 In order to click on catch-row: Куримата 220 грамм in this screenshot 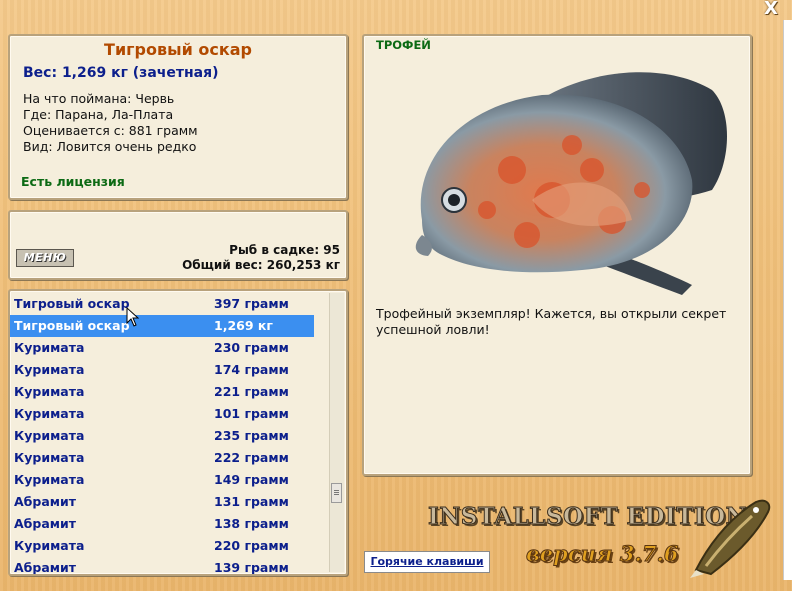, I will do `click(162, 546)`.